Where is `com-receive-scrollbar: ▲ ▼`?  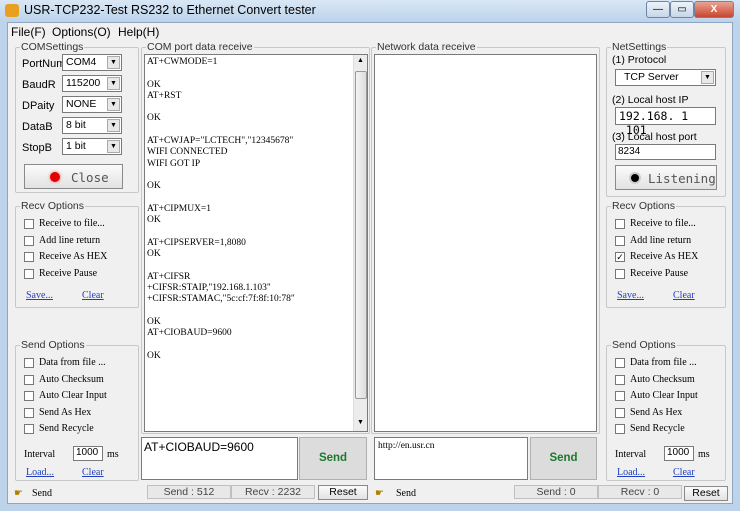
com-receive-scrollbar: ▲ ▼ is located at coordinates (360, 243).